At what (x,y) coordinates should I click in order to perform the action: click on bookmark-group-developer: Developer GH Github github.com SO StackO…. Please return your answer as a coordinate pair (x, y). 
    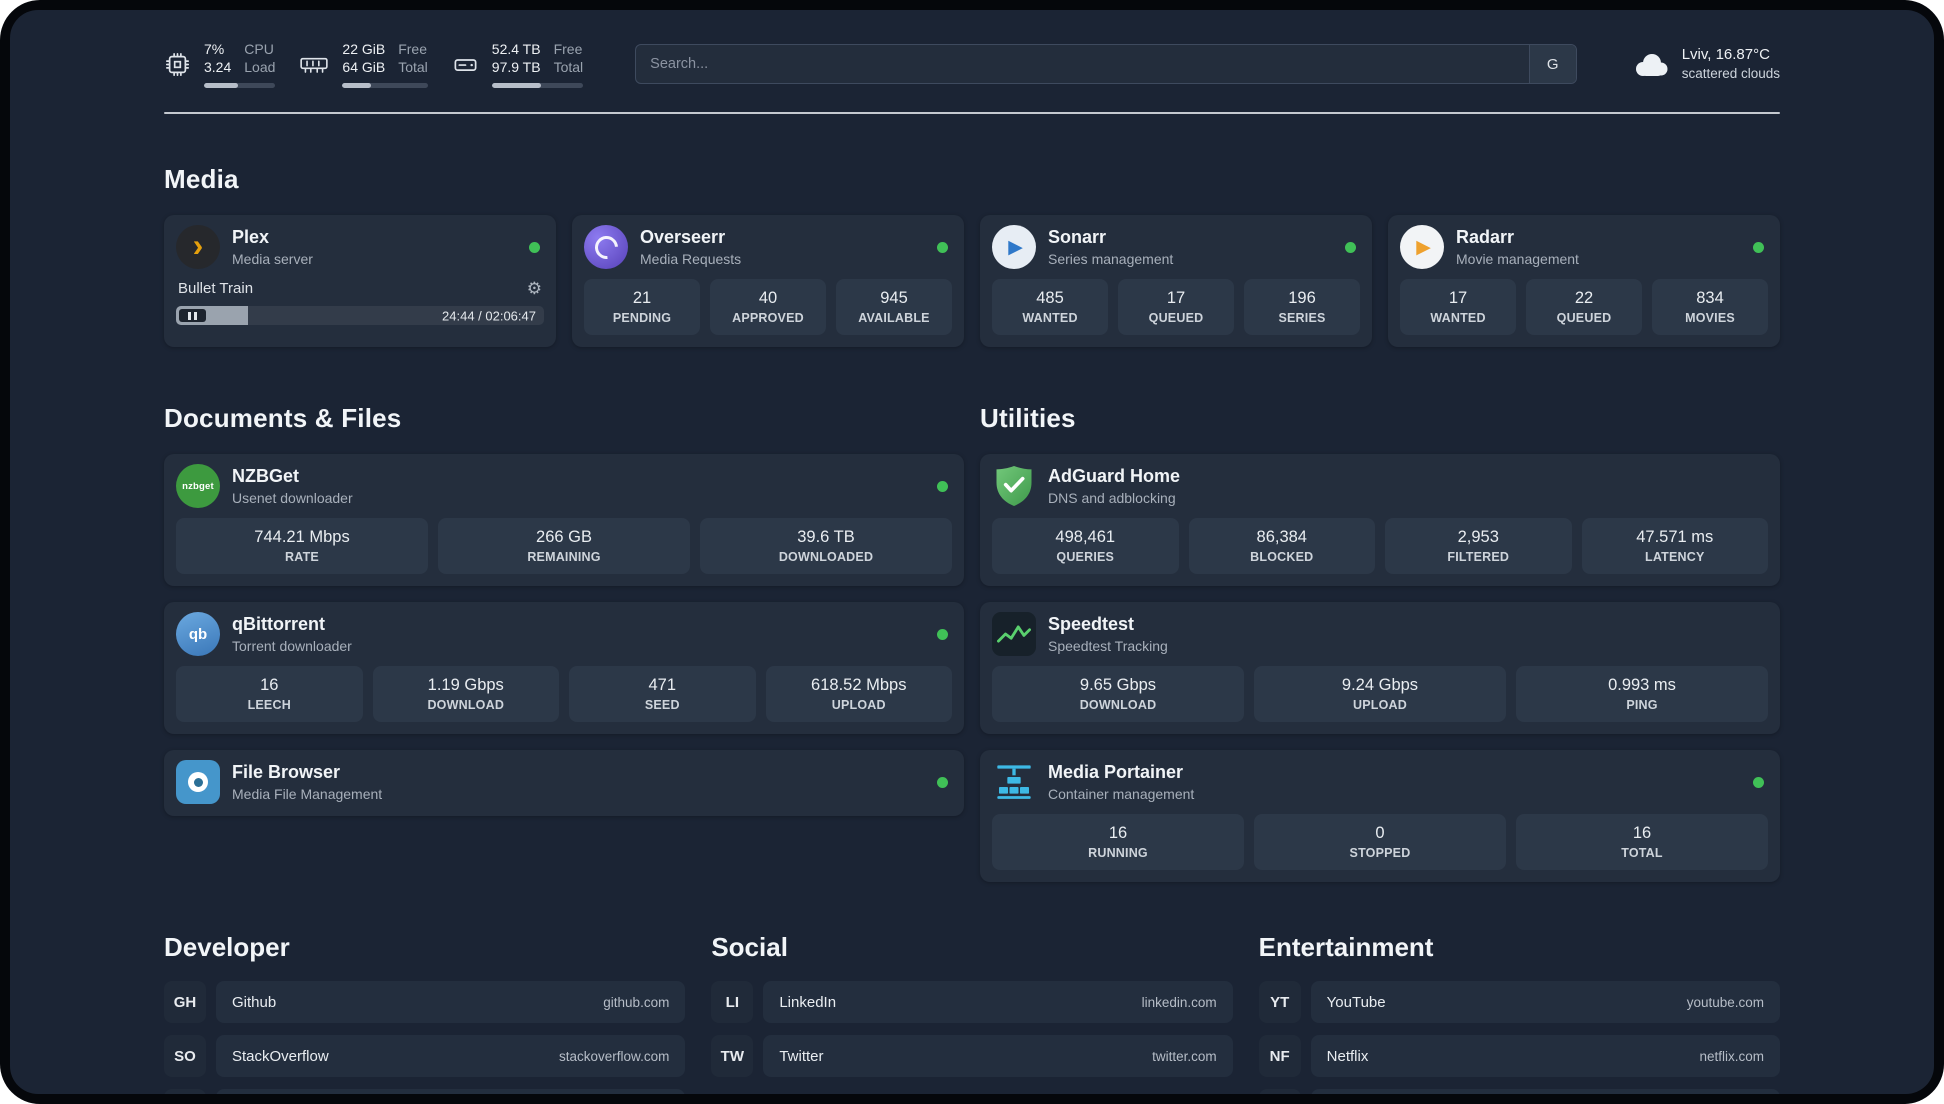
    Looking at the image, I should click on (425, 993).